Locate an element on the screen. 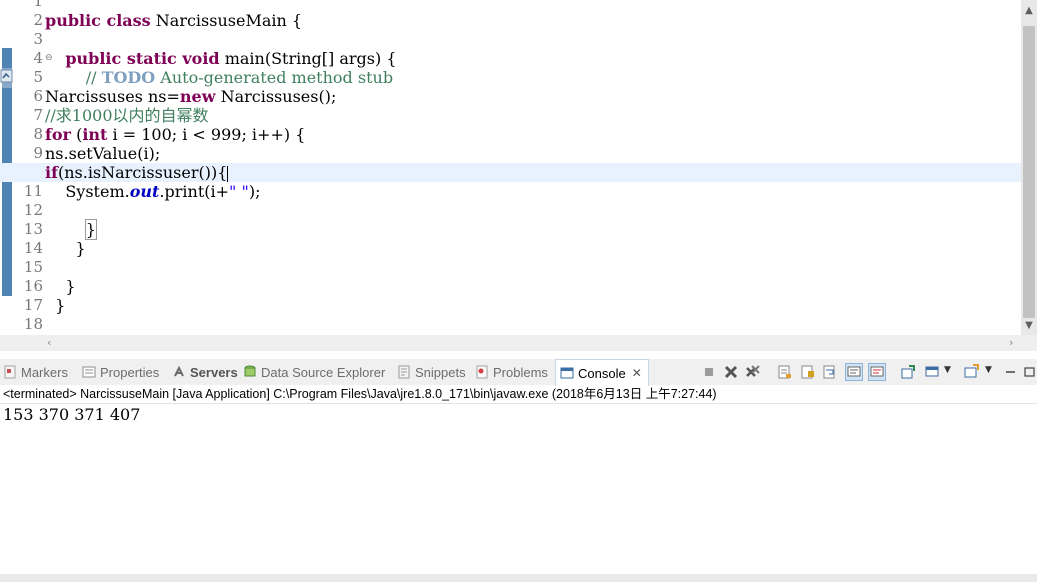  code-text: System. is located at coordinates (87, 191).